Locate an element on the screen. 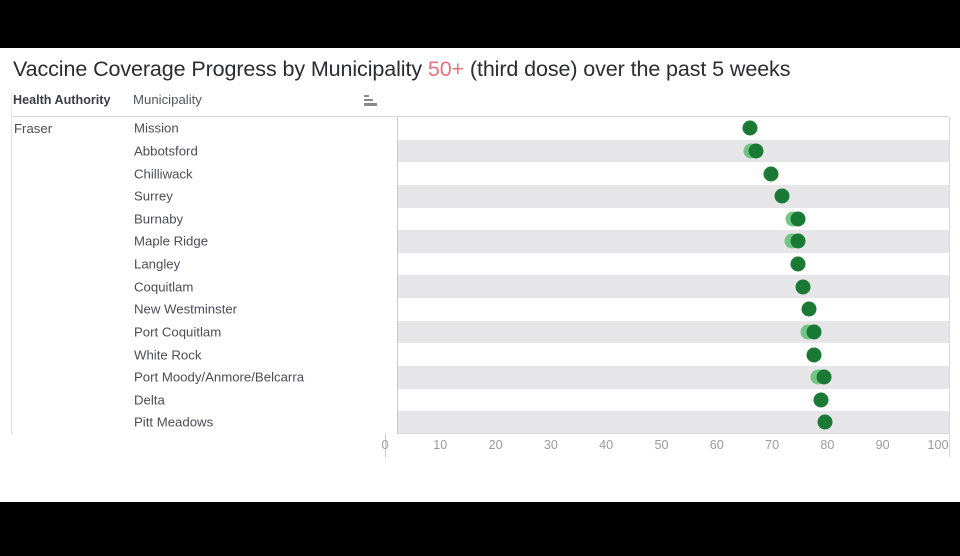  municipality-label: Maple Ridge is located at coordinates (171, 241).